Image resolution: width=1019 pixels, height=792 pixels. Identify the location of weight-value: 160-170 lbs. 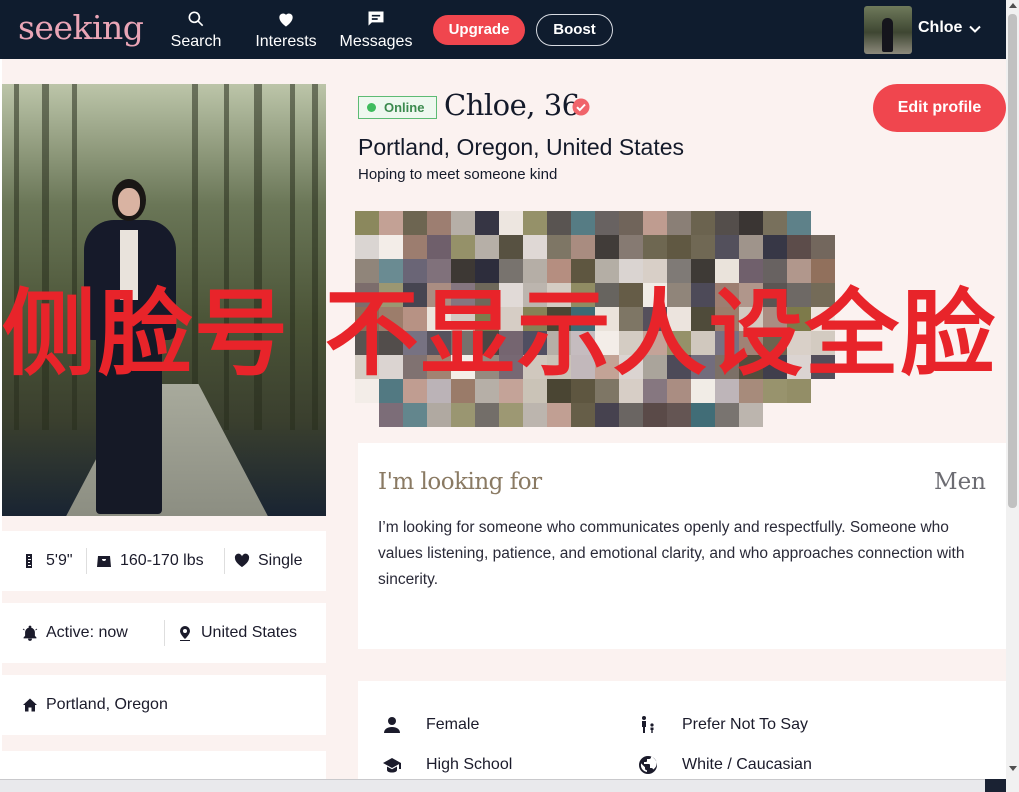
(162, 560).